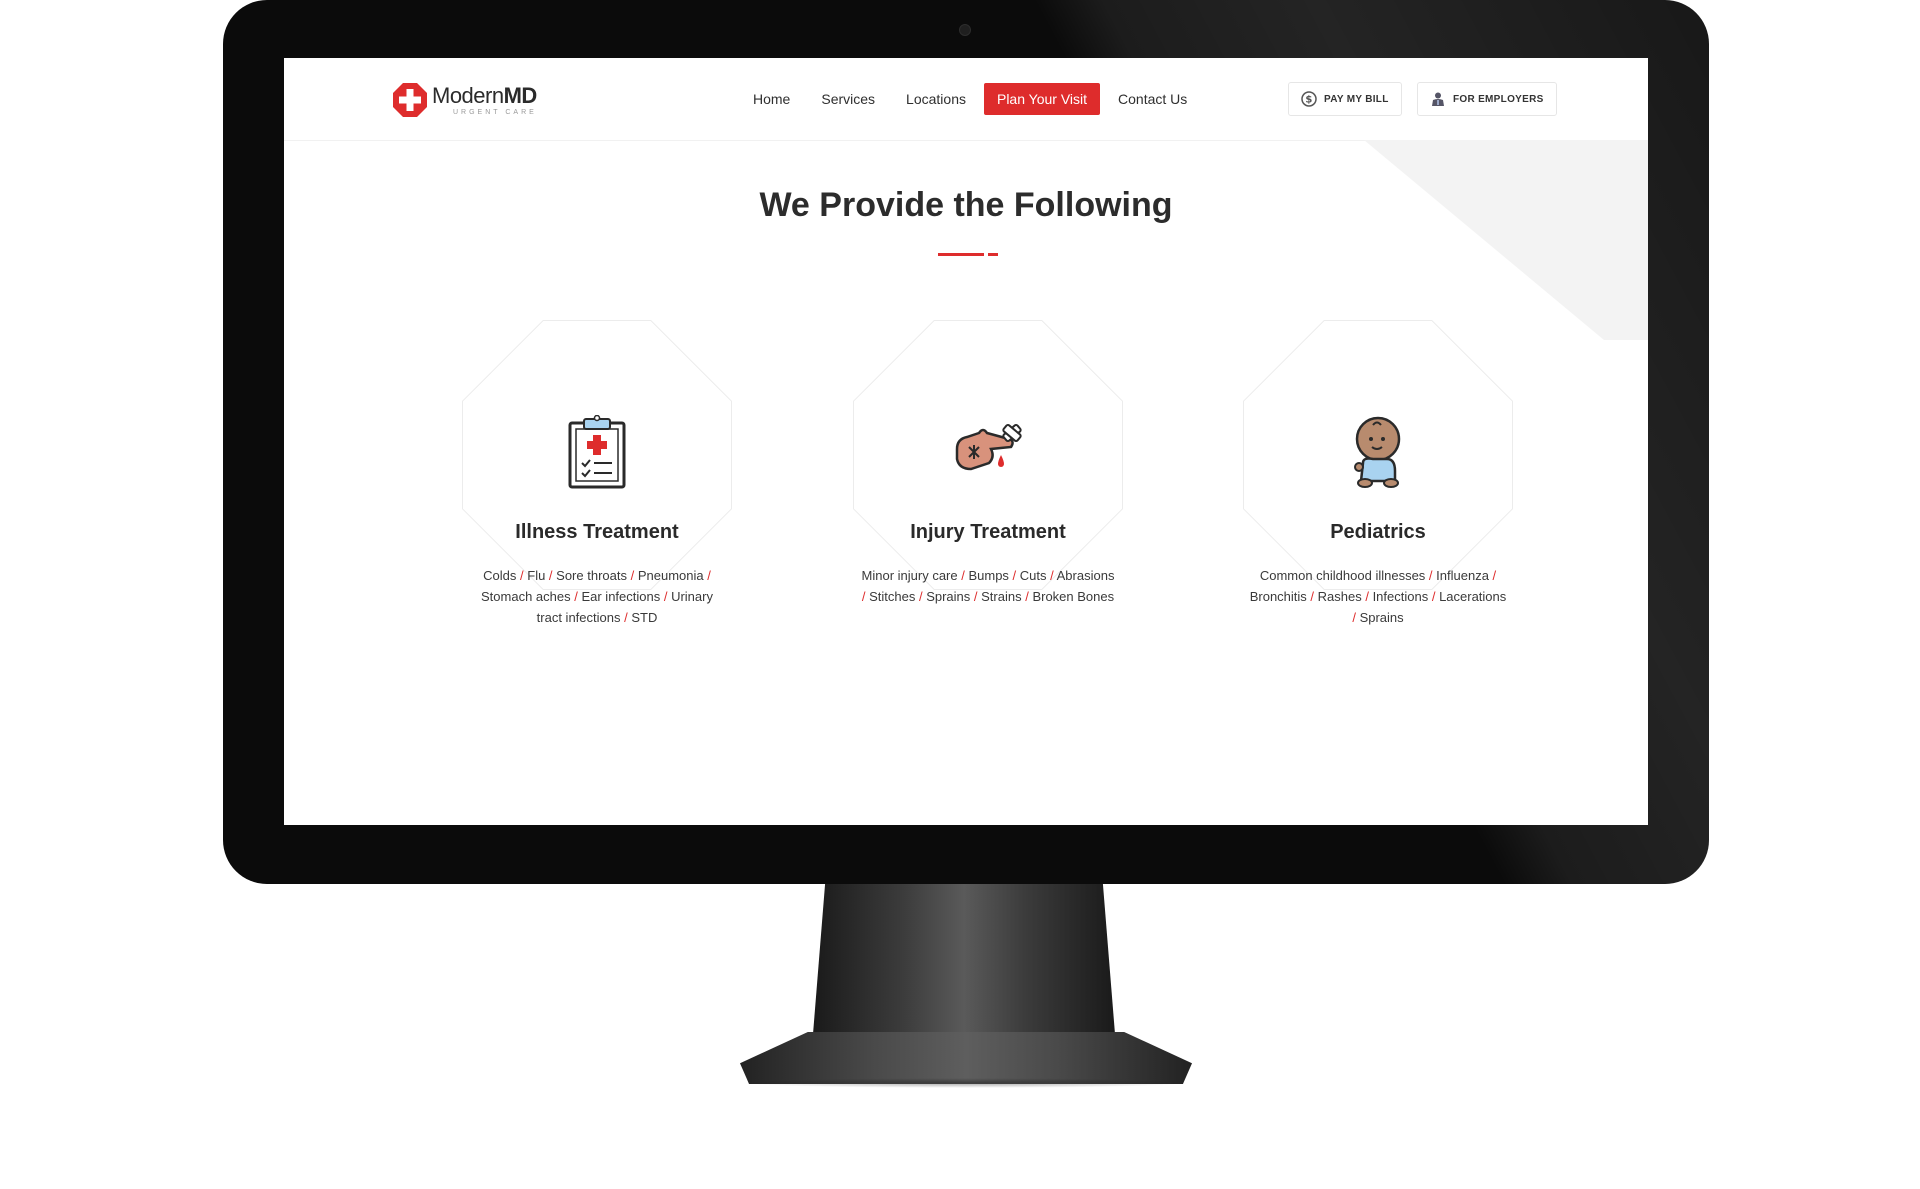  What do you see at coordinates (597, 452) in the screenshot?
I see `clipboard-medical-icon` at bounding box center [597, 452].